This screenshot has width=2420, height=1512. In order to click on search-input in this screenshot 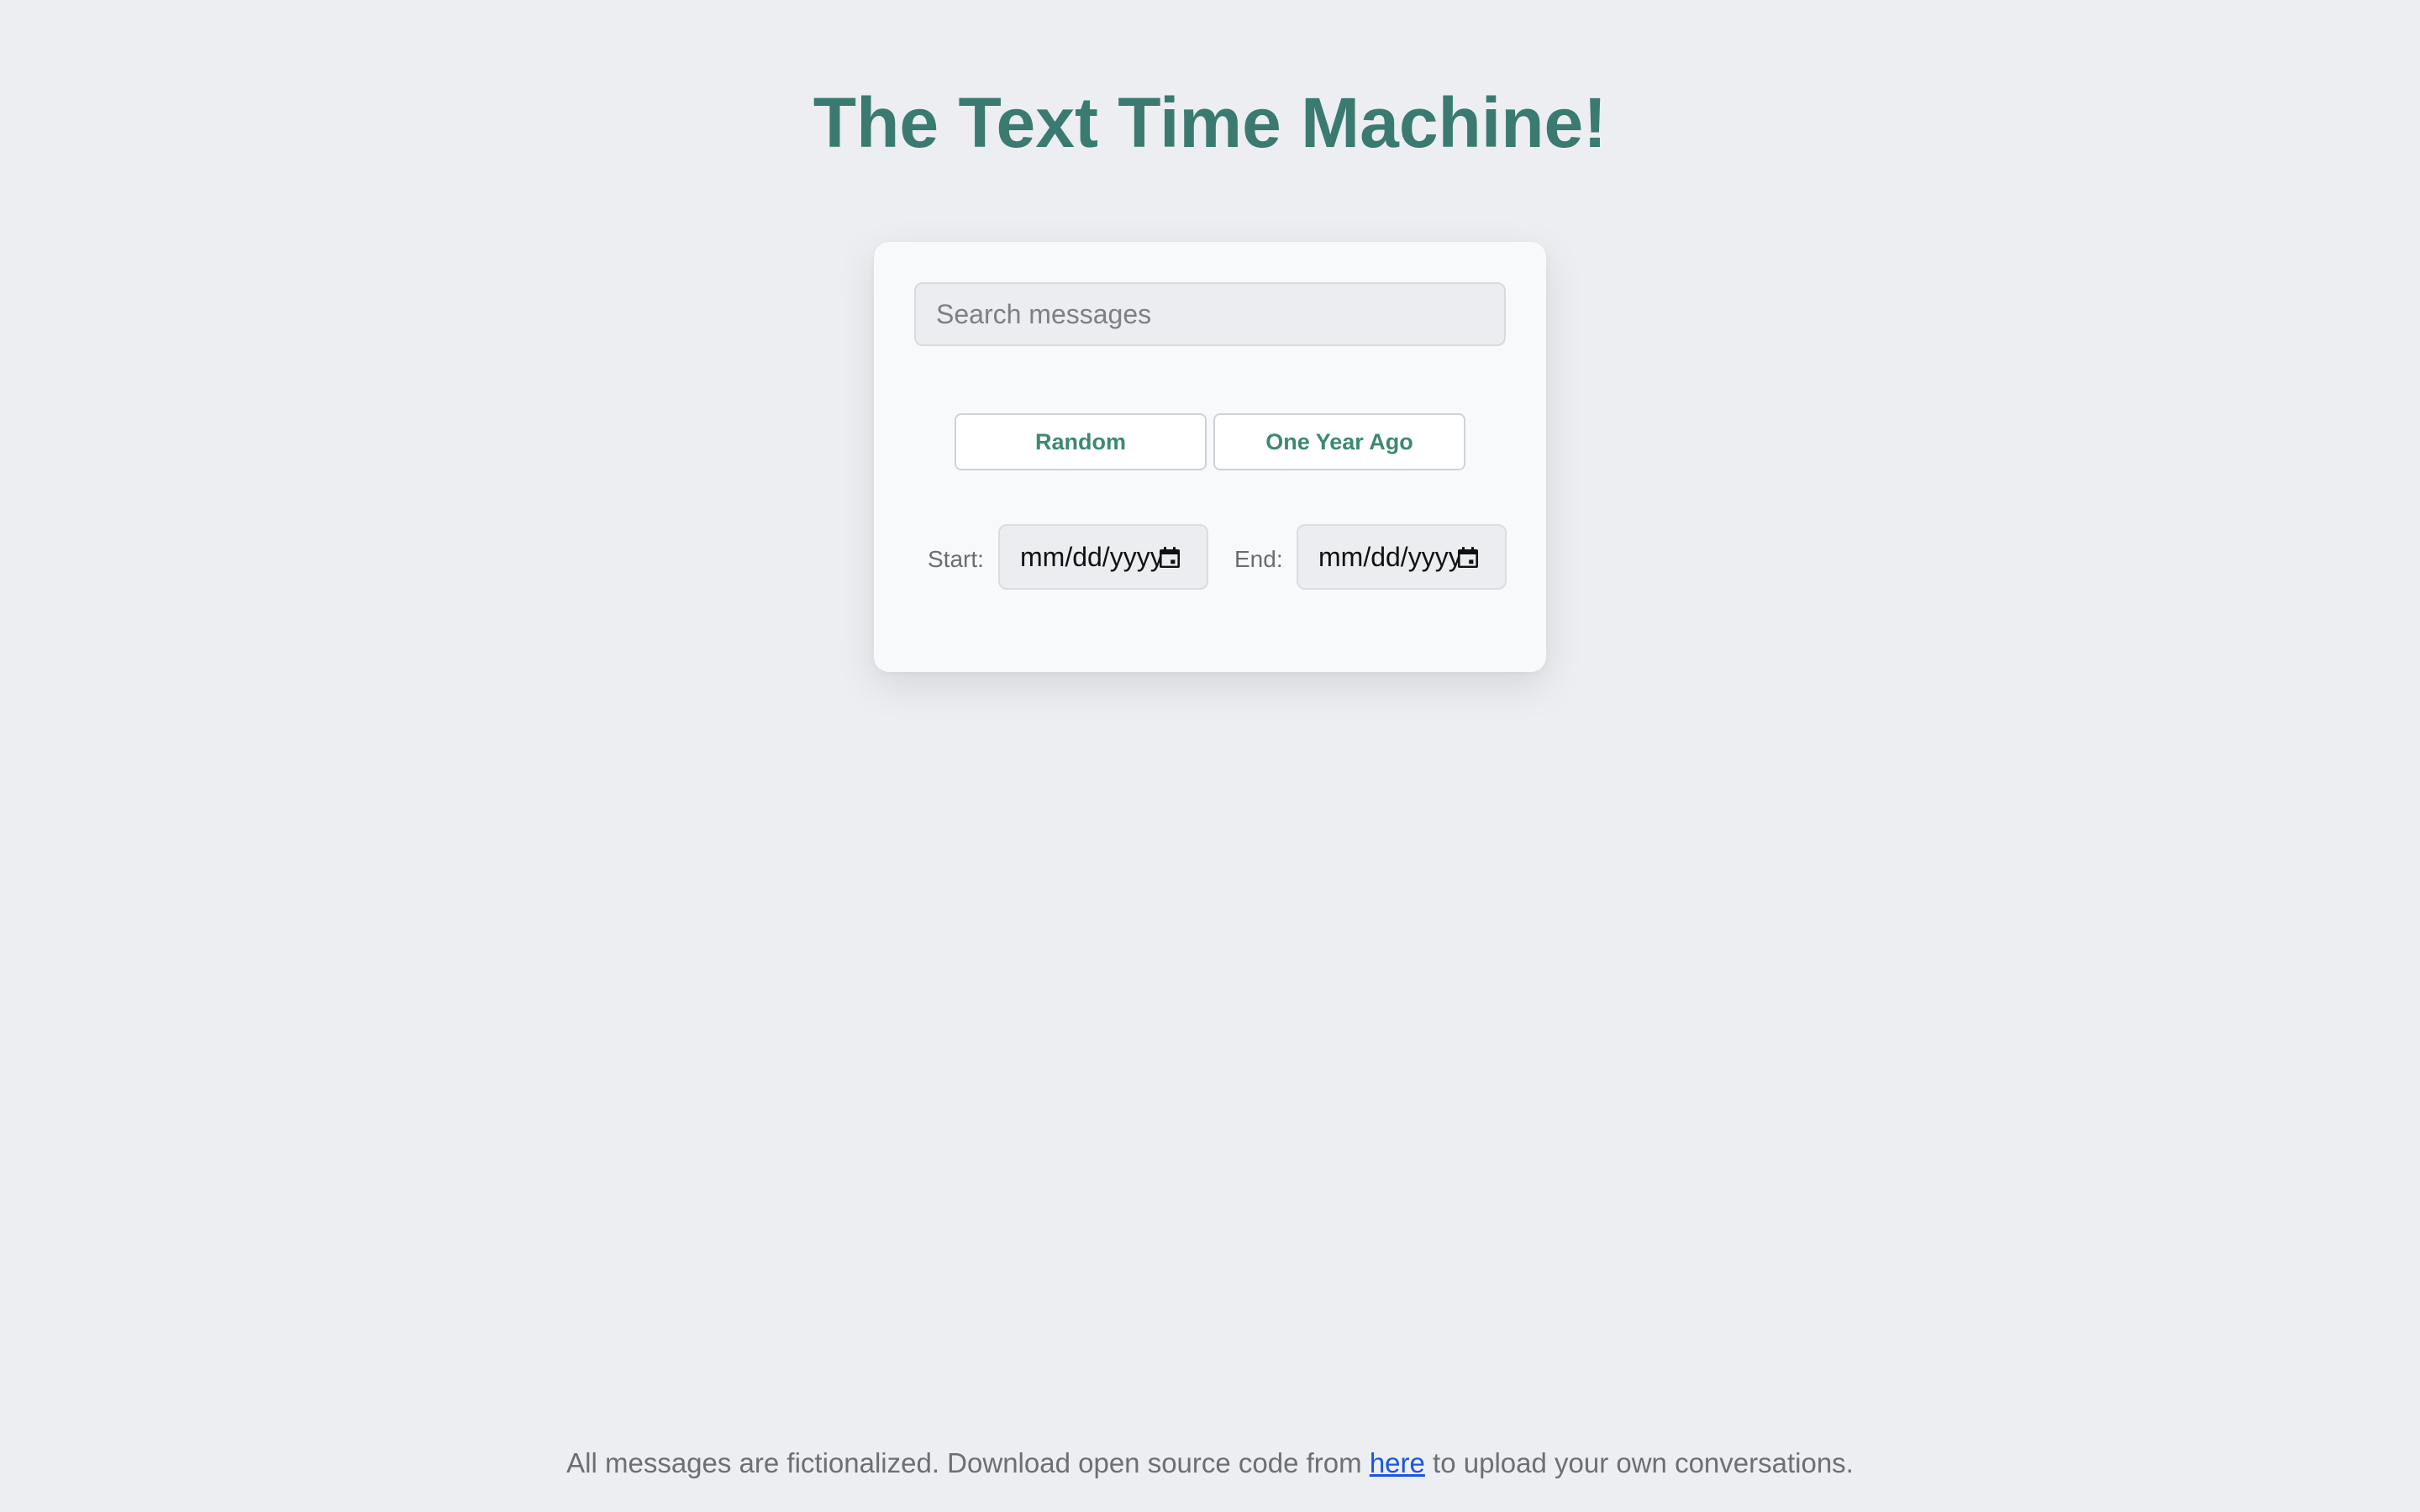, I will do `click(1210, 314)`.